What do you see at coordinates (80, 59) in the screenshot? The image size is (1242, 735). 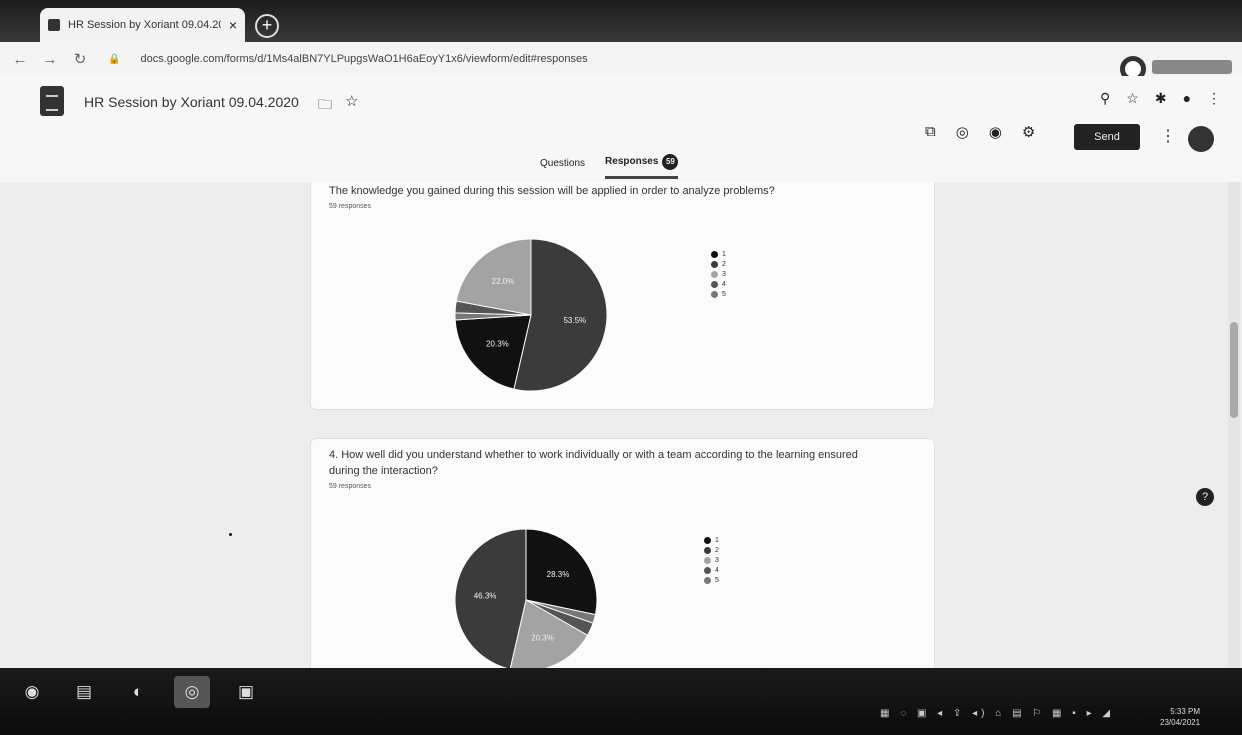 I see `reload-icon: ↻` at bounding box center [80, 59].